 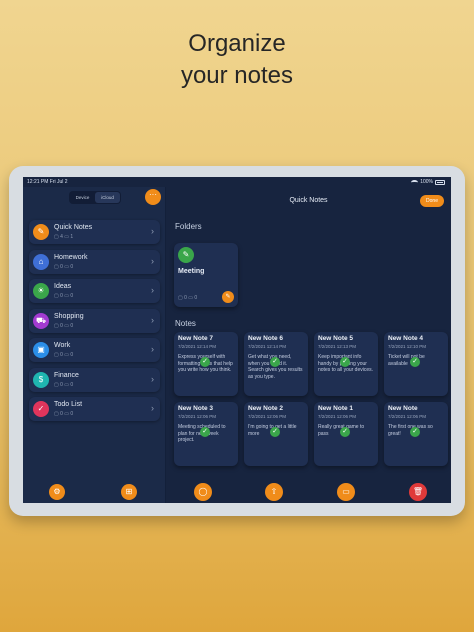 I want to click on folders-heading: Folders, so click(x=188, y=226).